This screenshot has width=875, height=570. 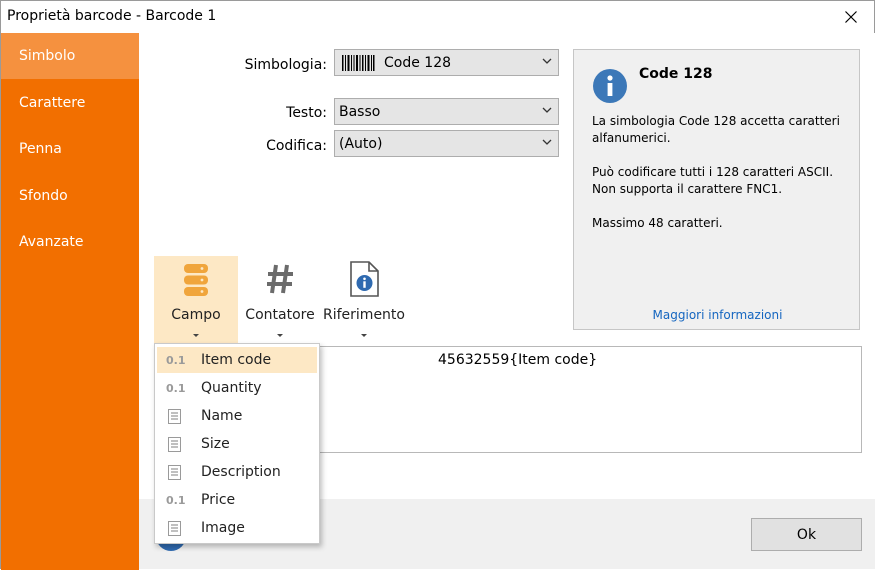 I want to click on close-button, so click(x=851, y=17).